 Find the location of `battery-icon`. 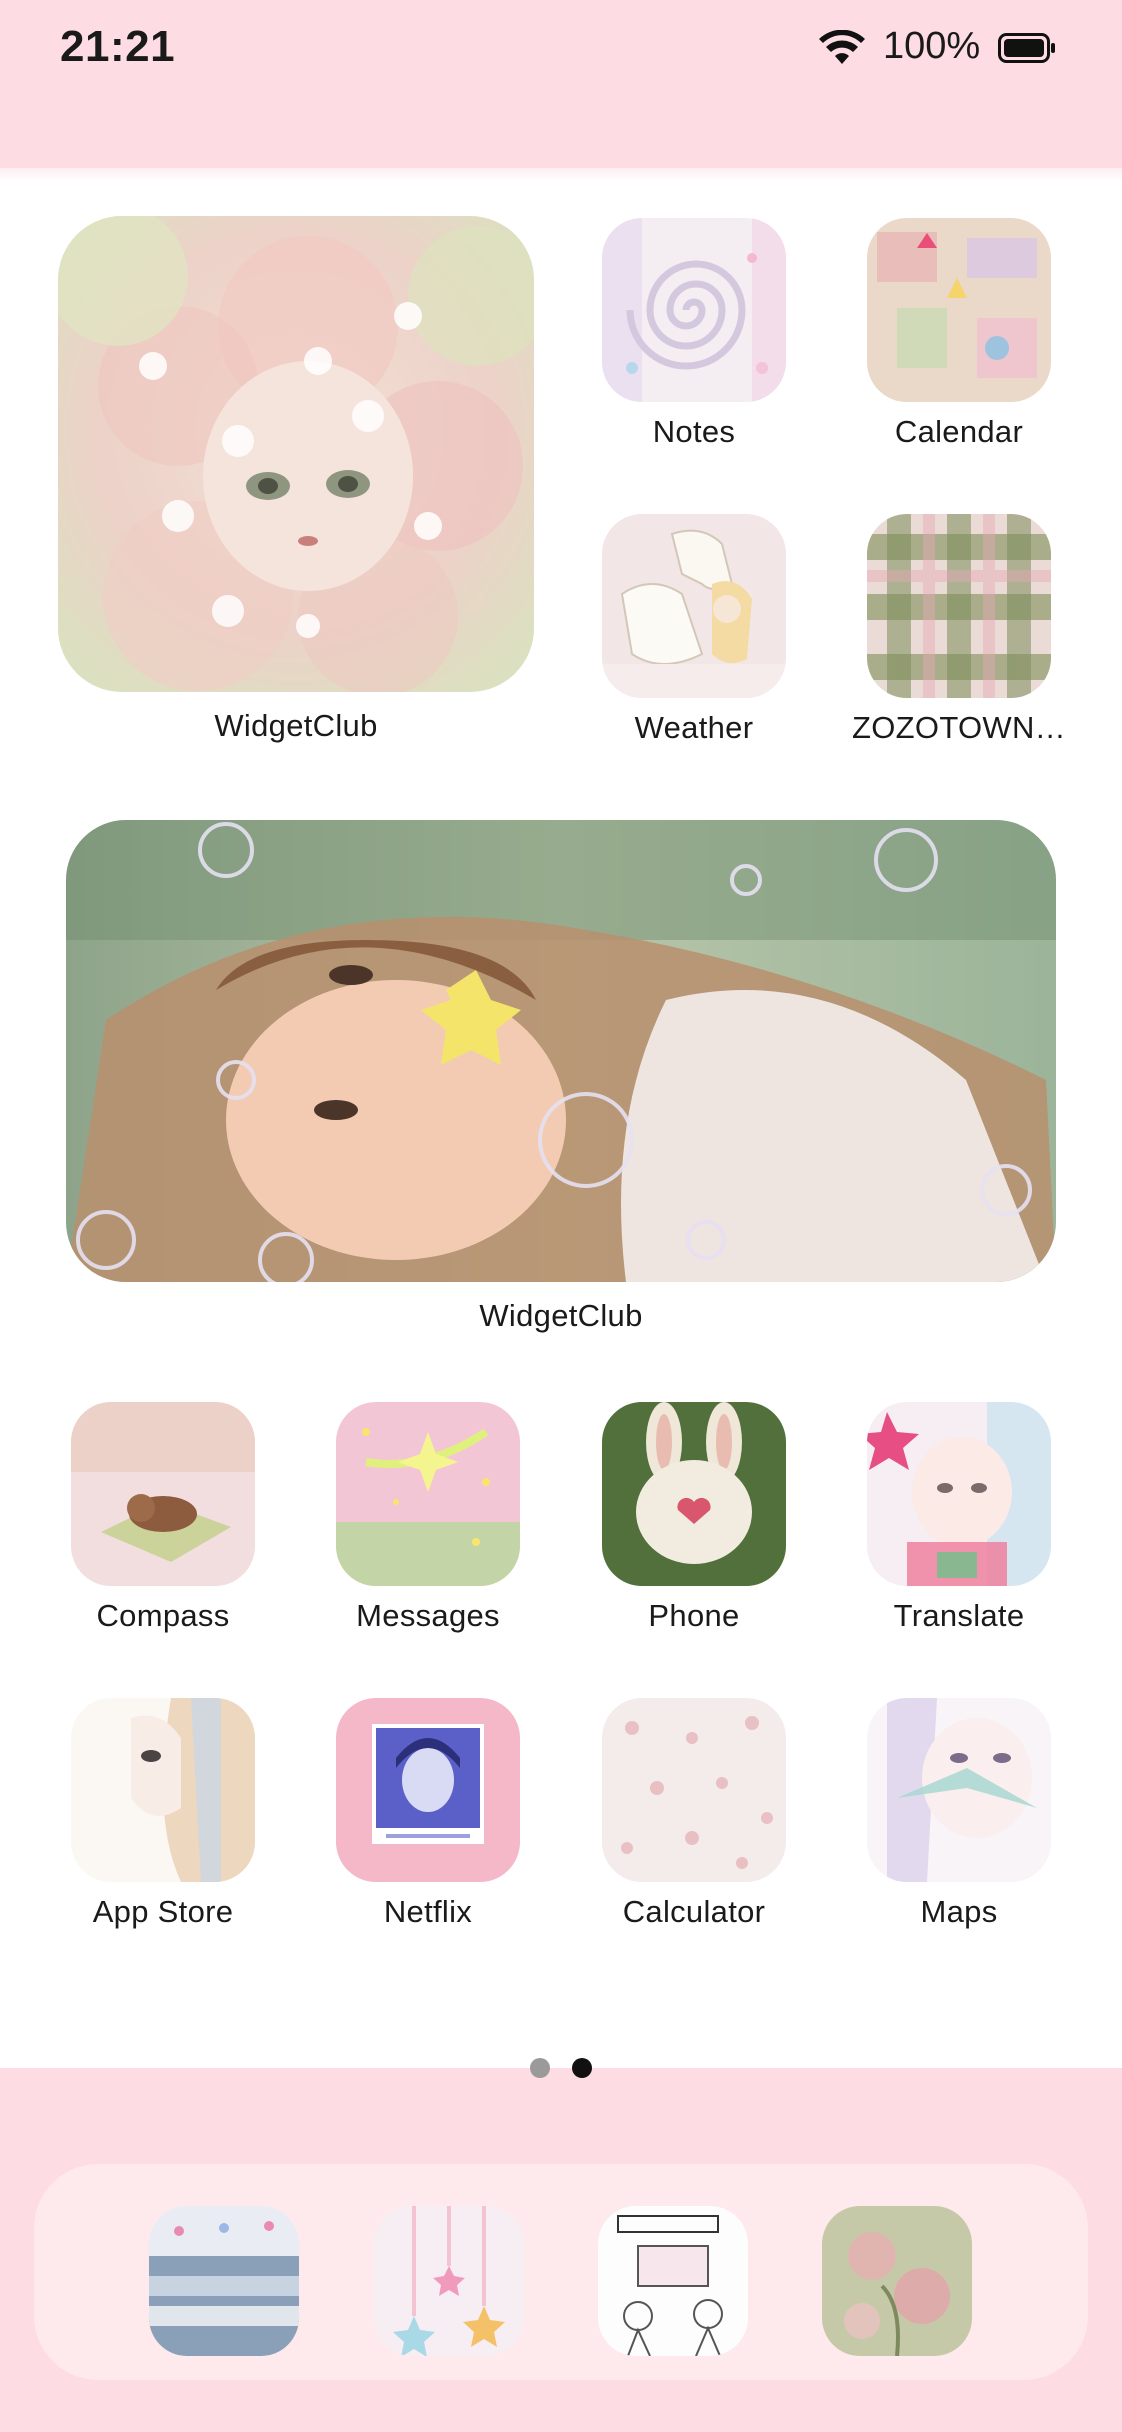

battery-icon is located at coordinates (1026, 48).